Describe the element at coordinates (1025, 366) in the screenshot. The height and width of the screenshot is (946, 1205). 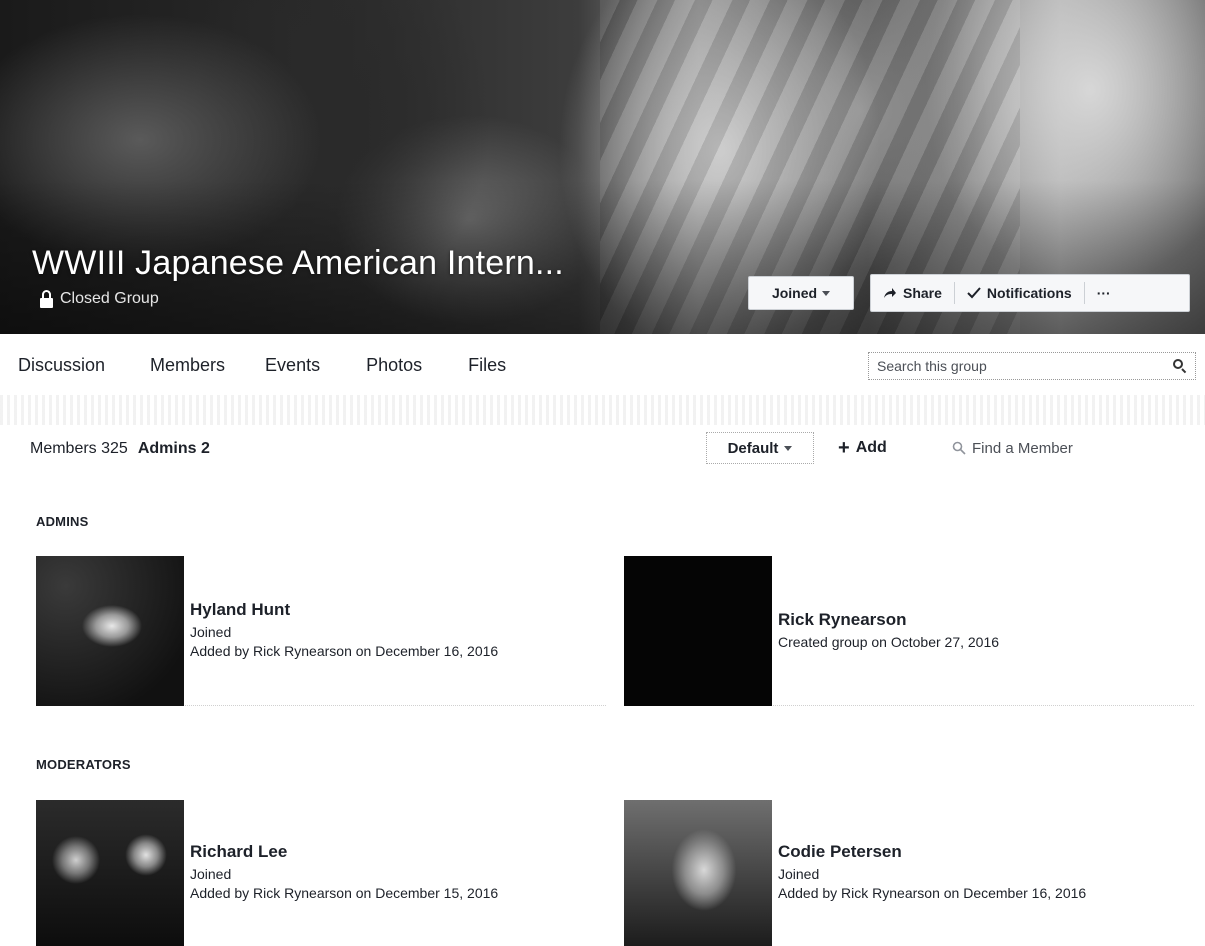
I see `group-search-input` at that location.